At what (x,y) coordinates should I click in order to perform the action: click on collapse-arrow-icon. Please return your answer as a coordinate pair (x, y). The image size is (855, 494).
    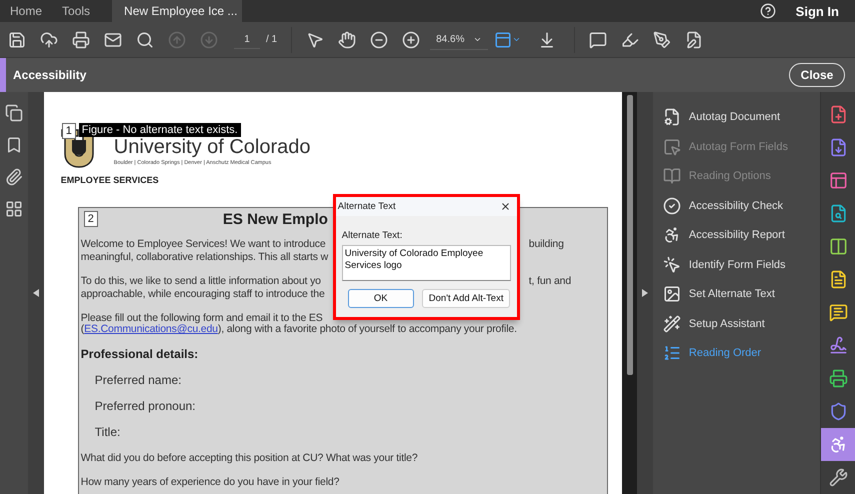
    Looking at the image, I should click on (35, 293).